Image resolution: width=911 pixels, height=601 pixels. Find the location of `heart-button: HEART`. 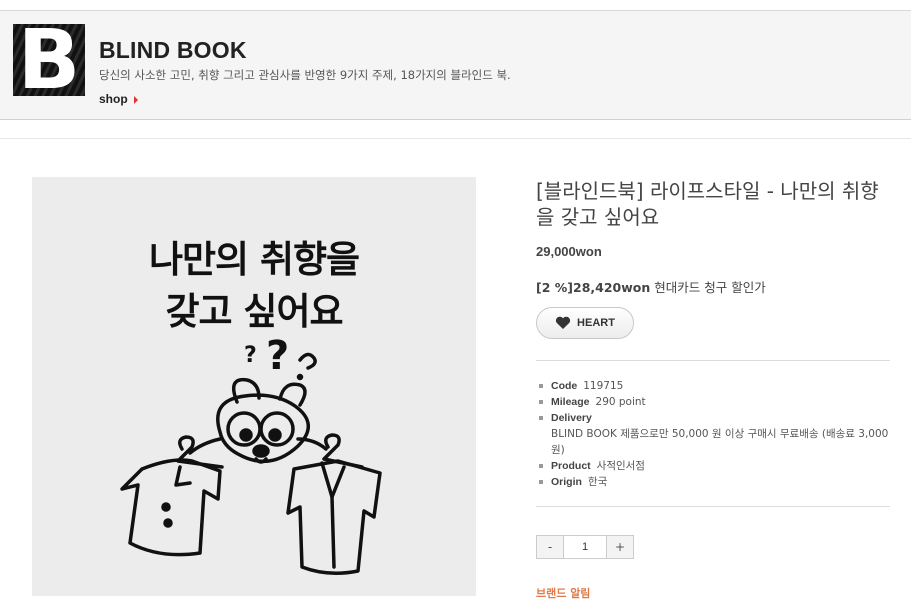

heart-button: HEART is located at coordinates (585, 323).